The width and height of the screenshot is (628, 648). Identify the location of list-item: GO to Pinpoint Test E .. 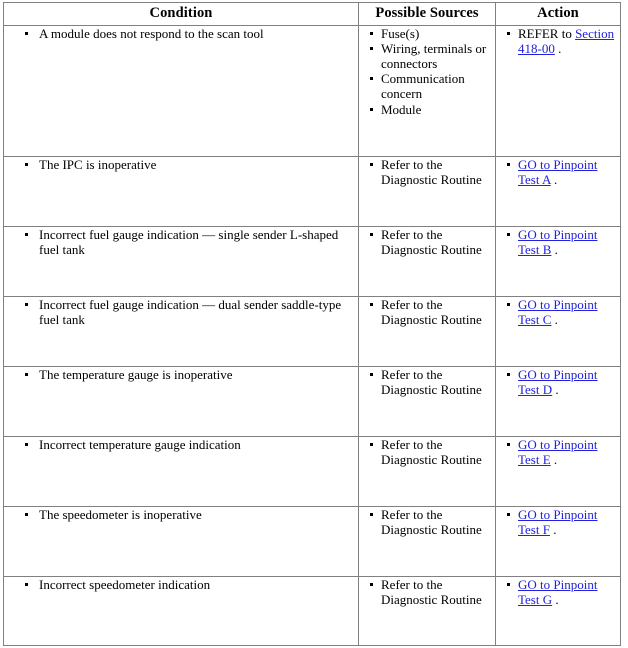
(558, 452).